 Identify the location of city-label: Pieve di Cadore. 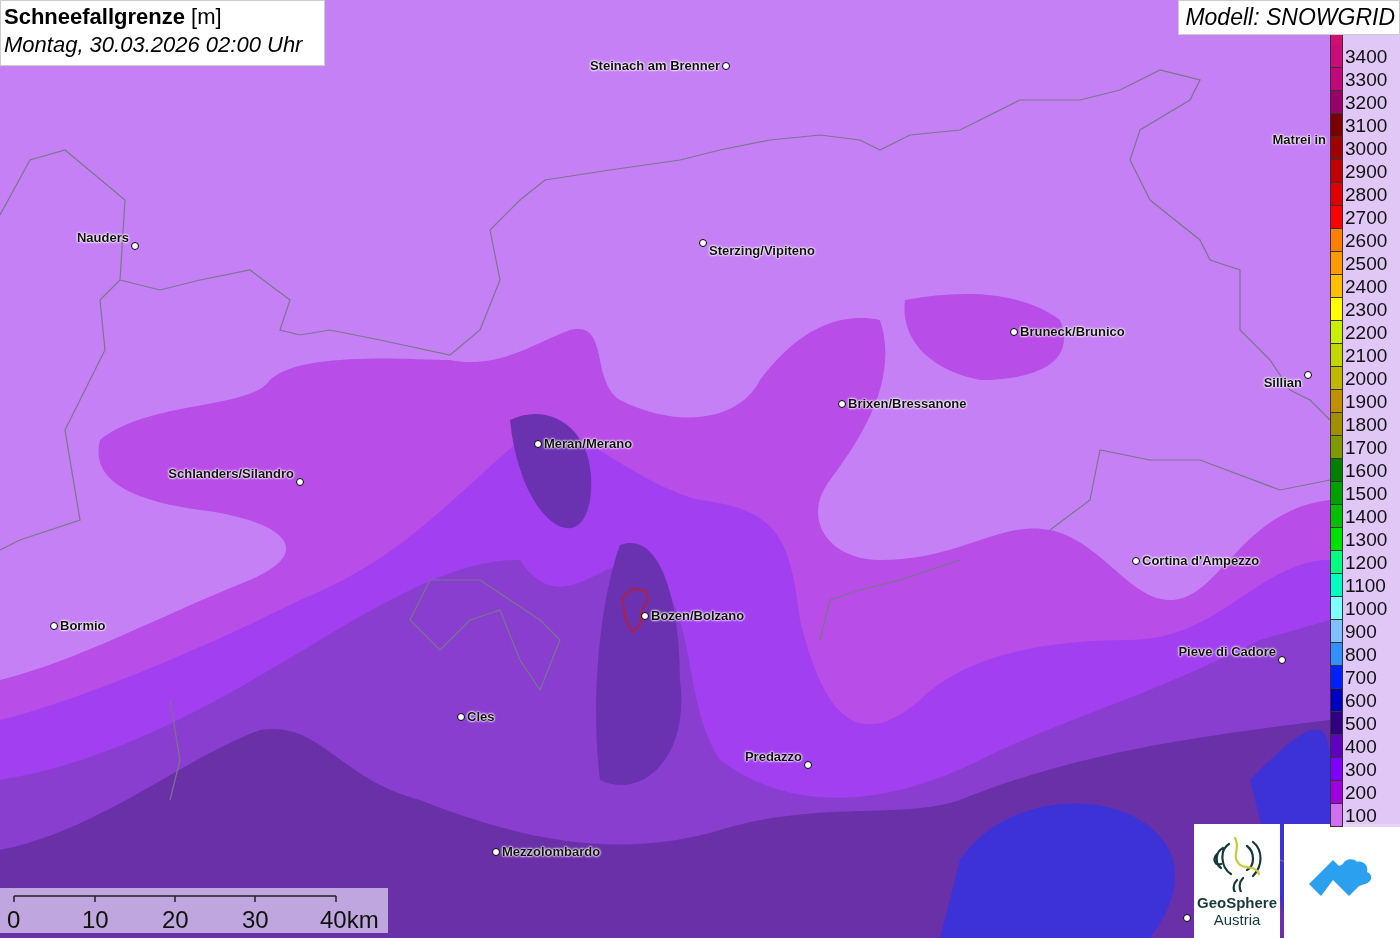
(1227, 651).